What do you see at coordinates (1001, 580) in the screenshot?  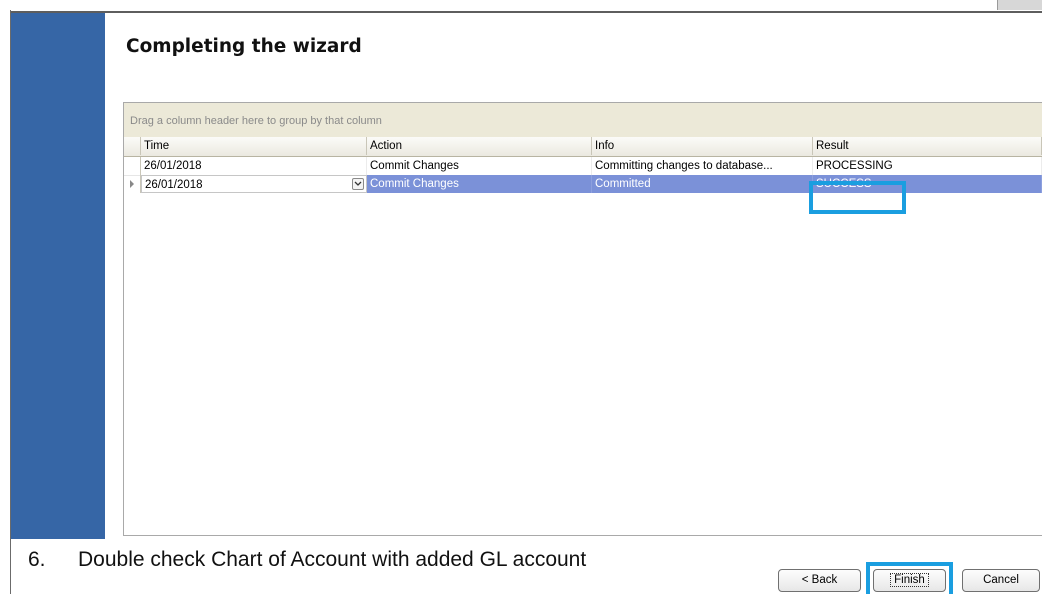 I see `cancel-button: Cancel` at bounding box center [1001, 580].